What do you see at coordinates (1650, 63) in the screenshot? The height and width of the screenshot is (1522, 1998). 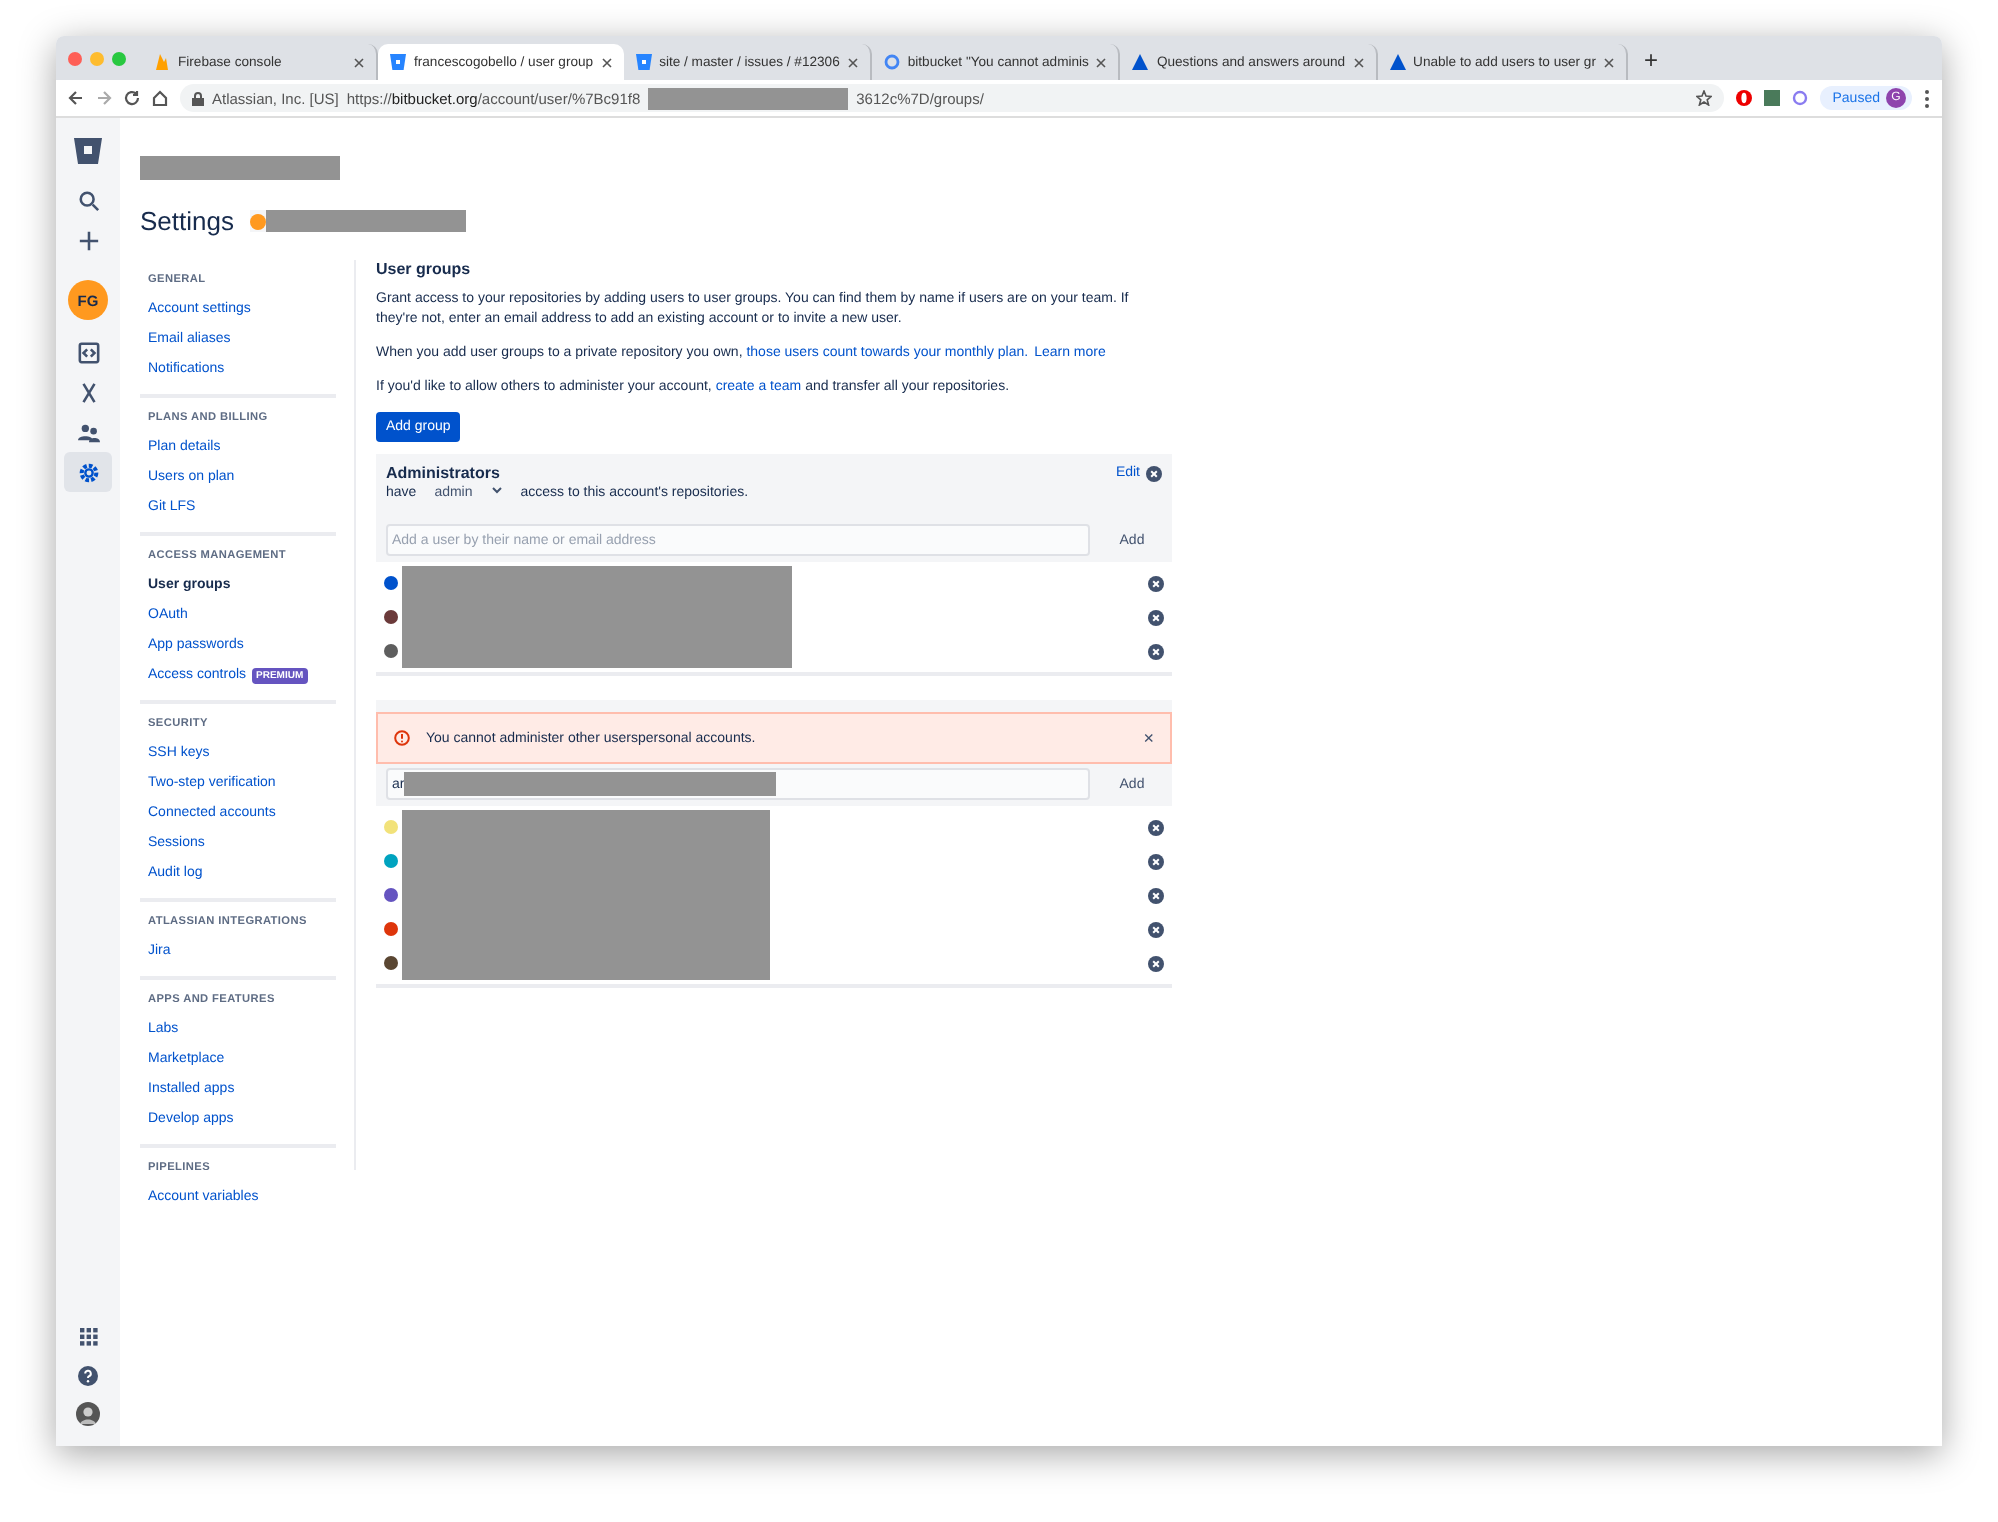 I see `new-tab-button: +` at bounding box center [1650, 63].